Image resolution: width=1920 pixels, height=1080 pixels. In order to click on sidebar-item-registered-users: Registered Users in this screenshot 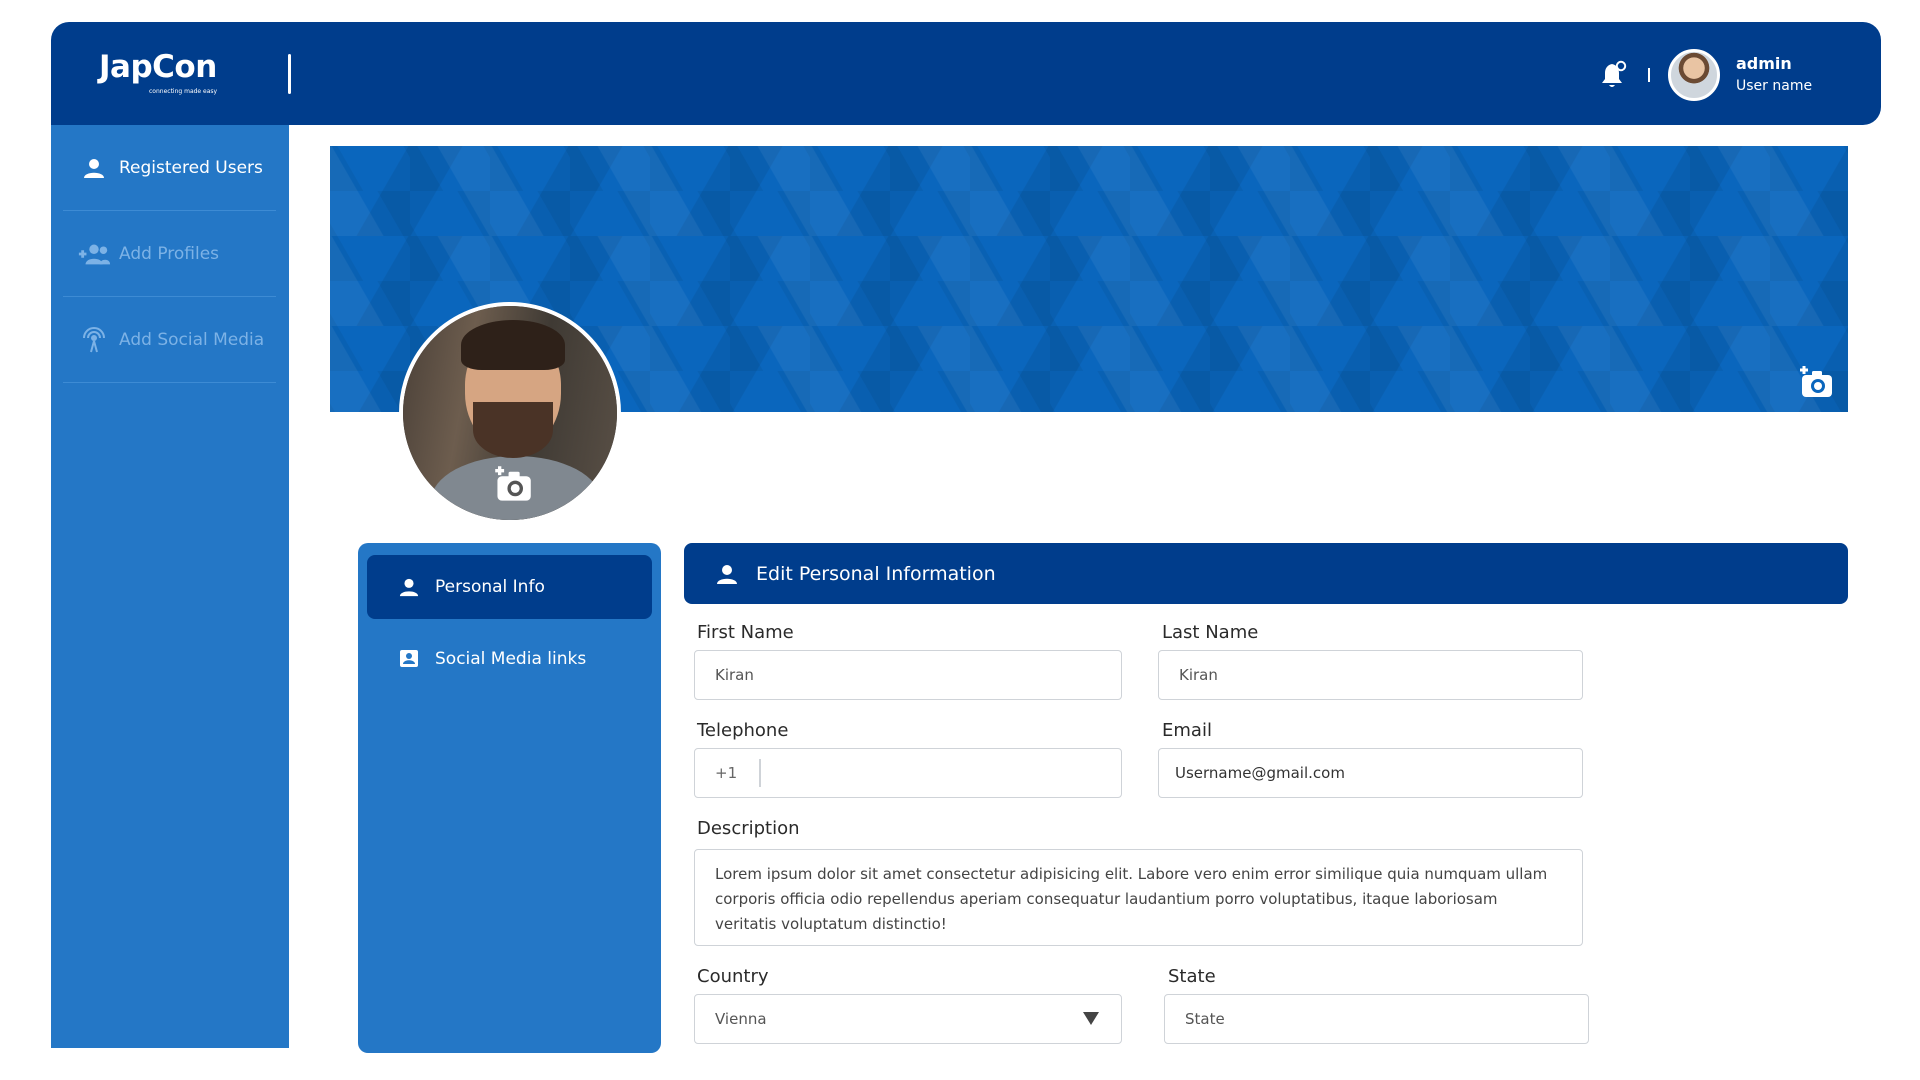, I will do `click(169, 168)`.